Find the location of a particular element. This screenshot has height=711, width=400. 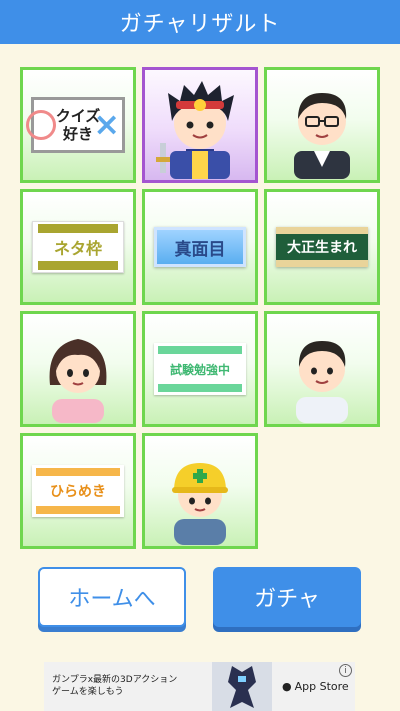

result-card-woman is located at coordinates (78, 369).